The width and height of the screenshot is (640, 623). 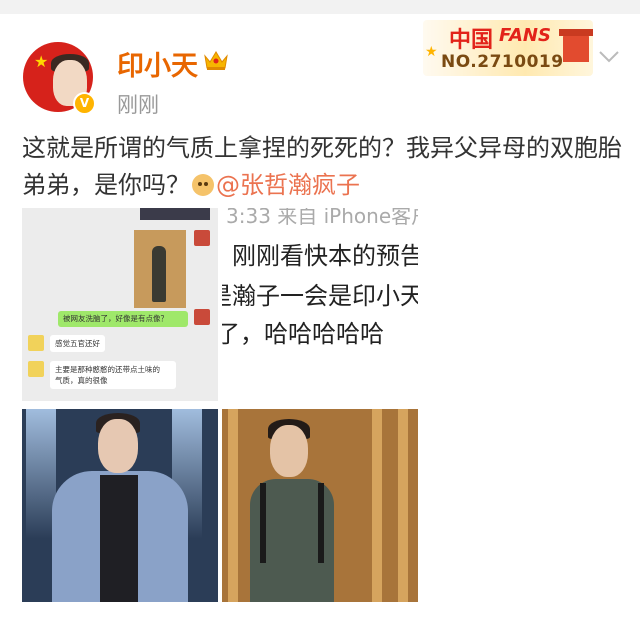 I want to click on fans-badge-fans: FANS, so click(x=525, y=35).